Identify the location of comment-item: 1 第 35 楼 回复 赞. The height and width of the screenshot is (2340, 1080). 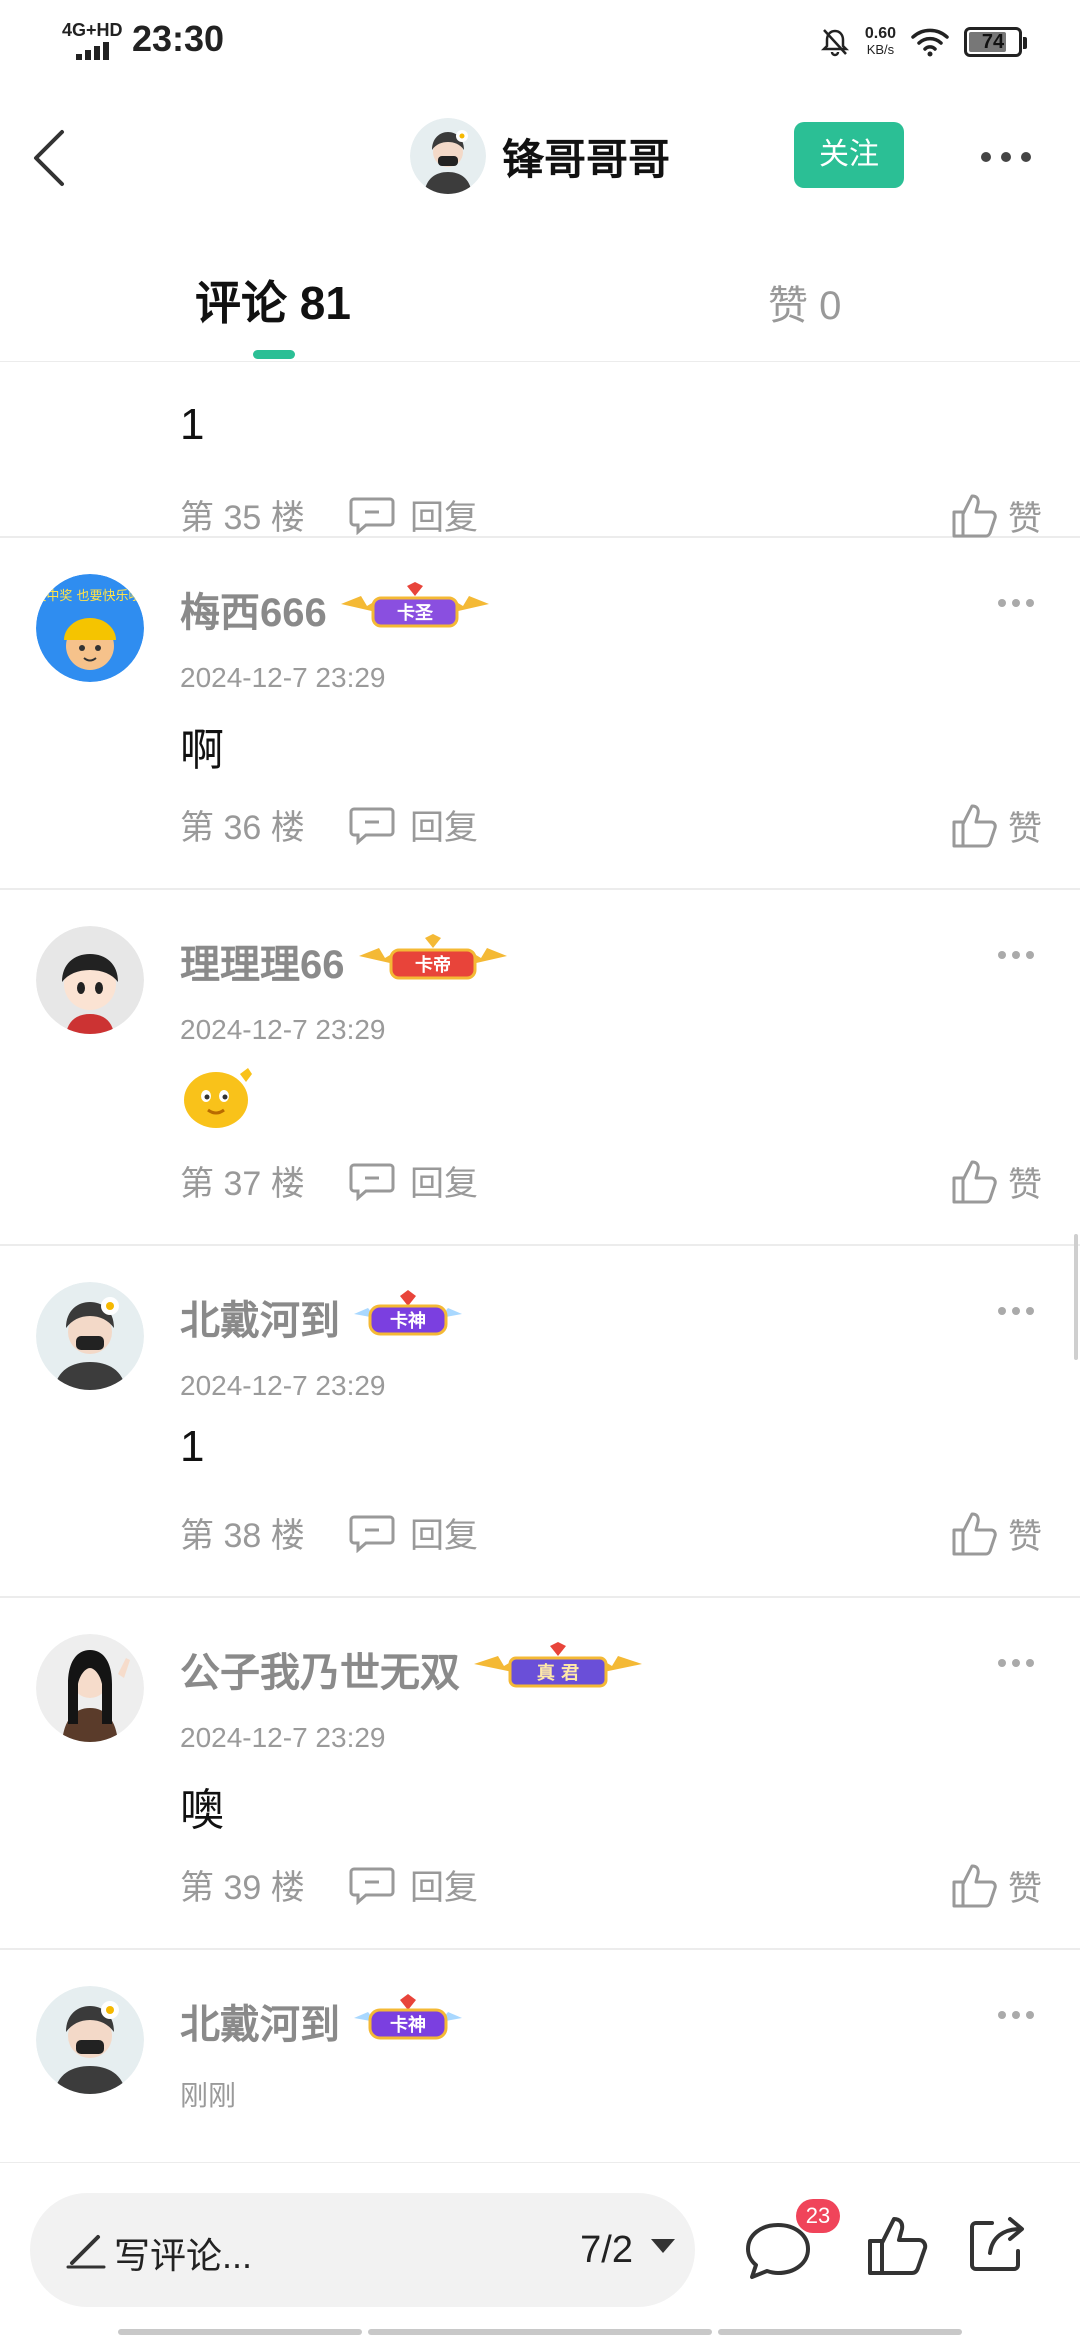
(540, 450).